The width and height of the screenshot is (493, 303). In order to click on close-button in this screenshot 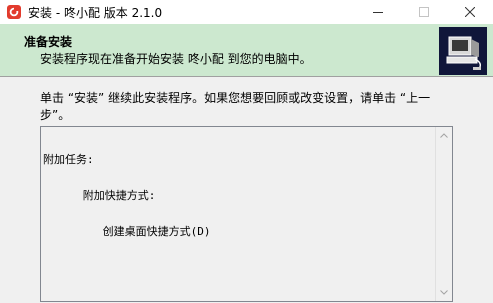, I will do `click(470, 12)`.